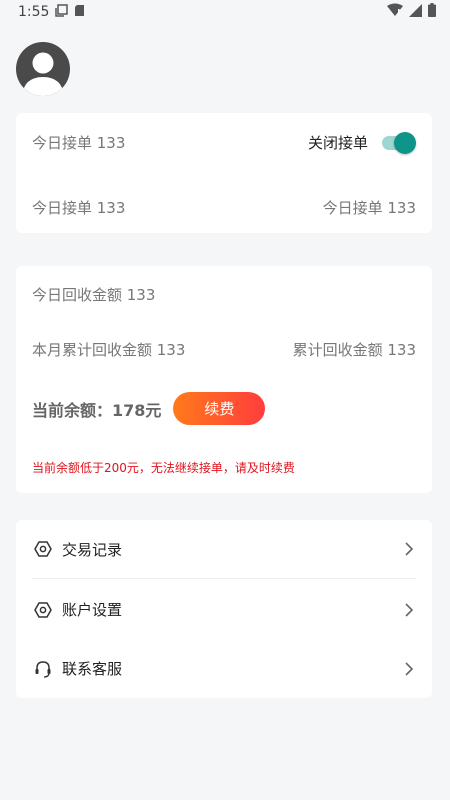 The height and width of the screenshot is (800, 450). Describe the element at coordinates (79, 12) in the screenshot. I see `sim-card-icon` at that location.